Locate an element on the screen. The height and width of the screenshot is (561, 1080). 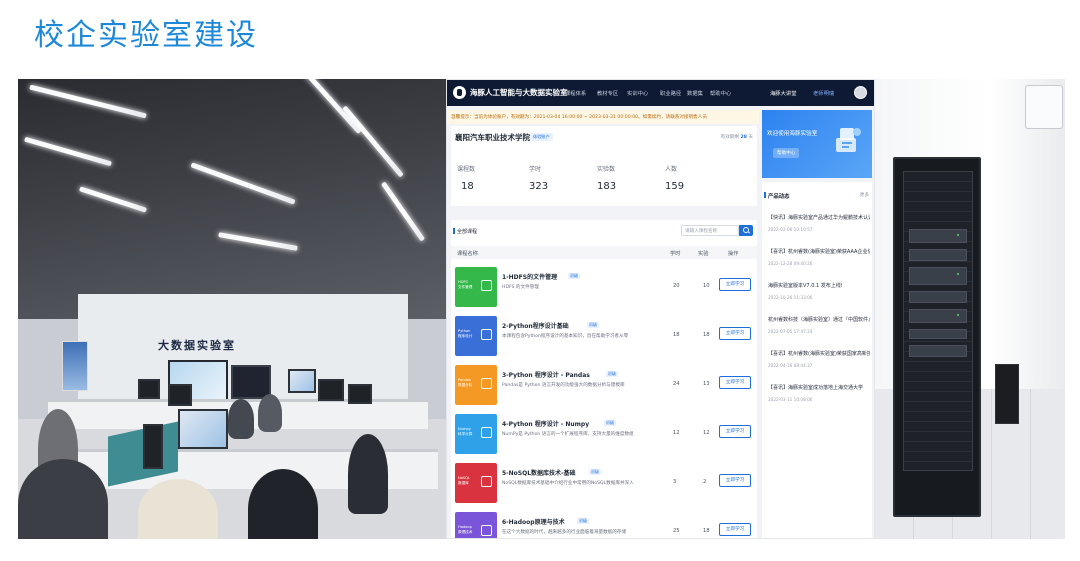
course-thumbnail: Numpy 科学计算 is located at coordinates (476, 434).